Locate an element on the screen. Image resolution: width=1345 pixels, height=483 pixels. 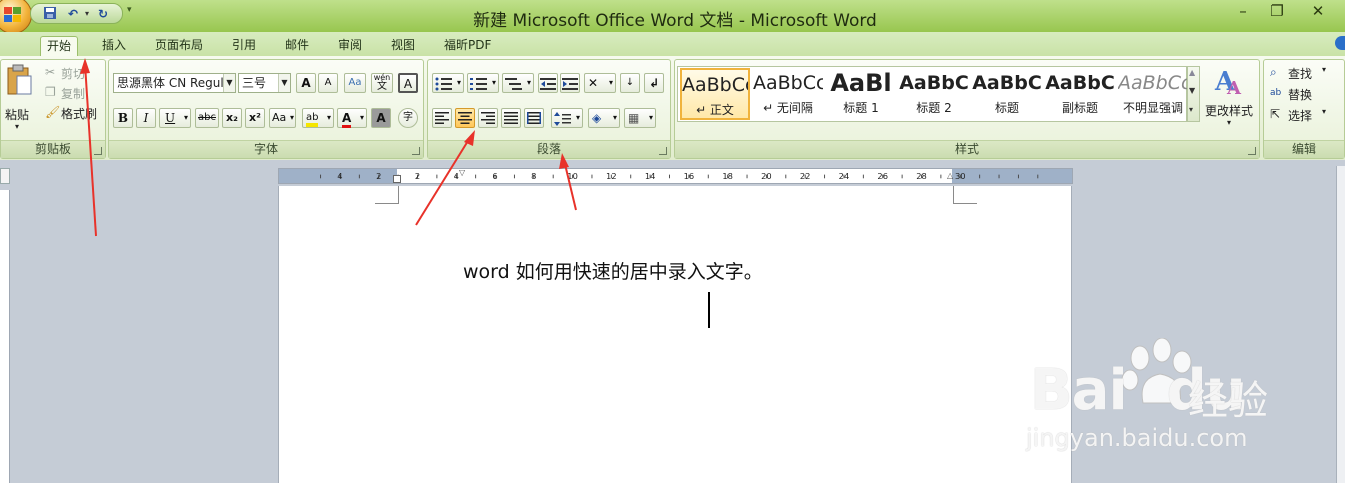
document-text: word 如何用快速的居中录入文字。 is located at coordinates (613, 270).